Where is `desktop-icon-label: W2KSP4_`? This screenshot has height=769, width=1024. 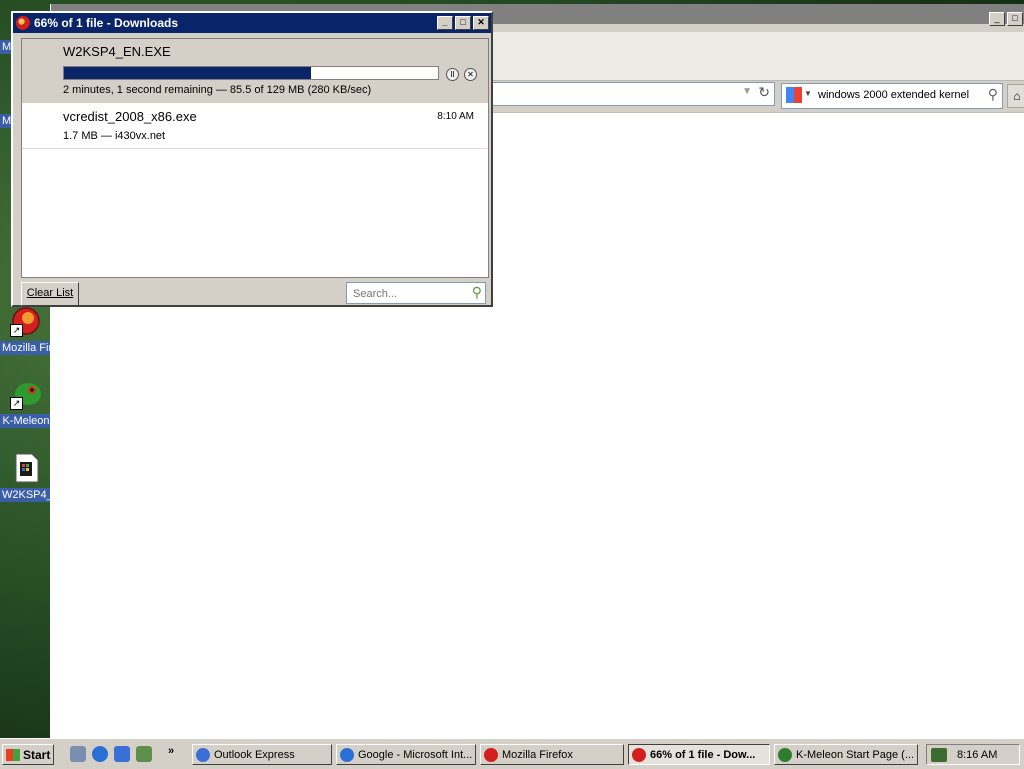
desktop-icon-label: W2KSP4_ is located at coordinates (27, 495).